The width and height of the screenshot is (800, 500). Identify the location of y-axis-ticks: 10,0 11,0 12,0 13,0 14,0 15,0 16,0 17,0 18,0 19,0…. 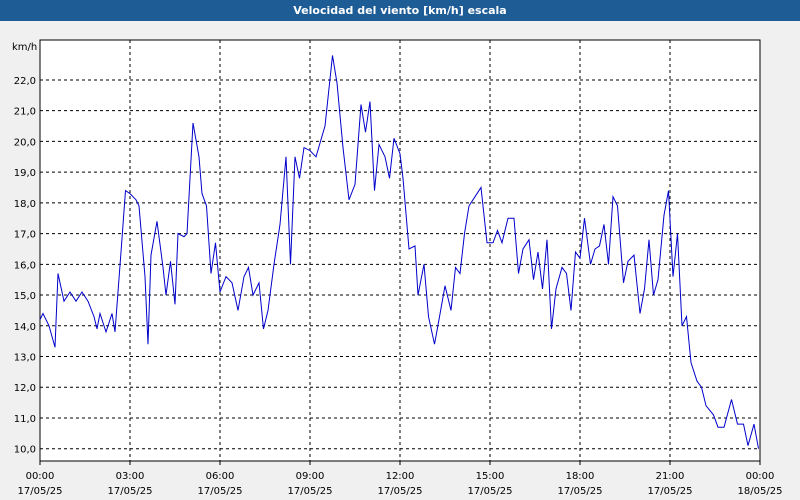
(25, 266).